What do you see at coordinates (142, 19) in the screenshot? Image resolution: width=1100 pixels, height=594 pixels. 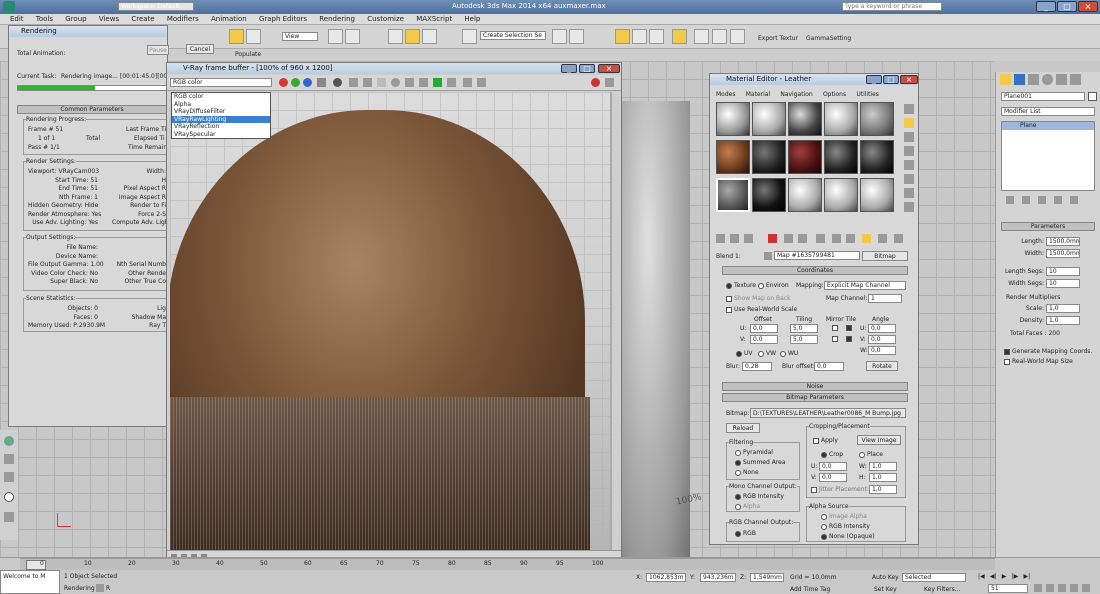 I see `menu-create: Create` at bounding box center [142, 19].